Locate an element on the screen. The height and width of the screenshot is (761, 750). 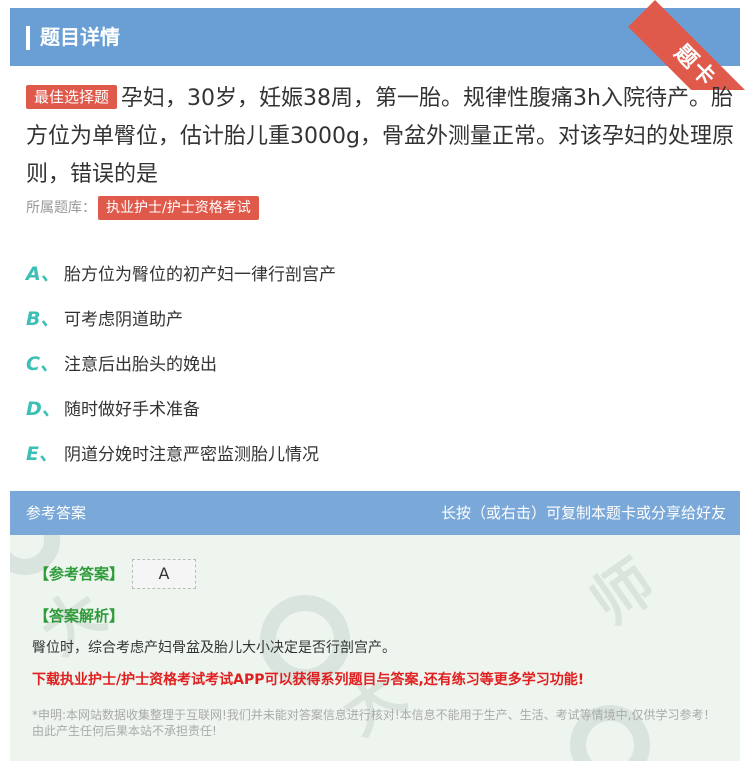
option-text: 注意后出胎头的娩出 is located at coordinates (140, 365).